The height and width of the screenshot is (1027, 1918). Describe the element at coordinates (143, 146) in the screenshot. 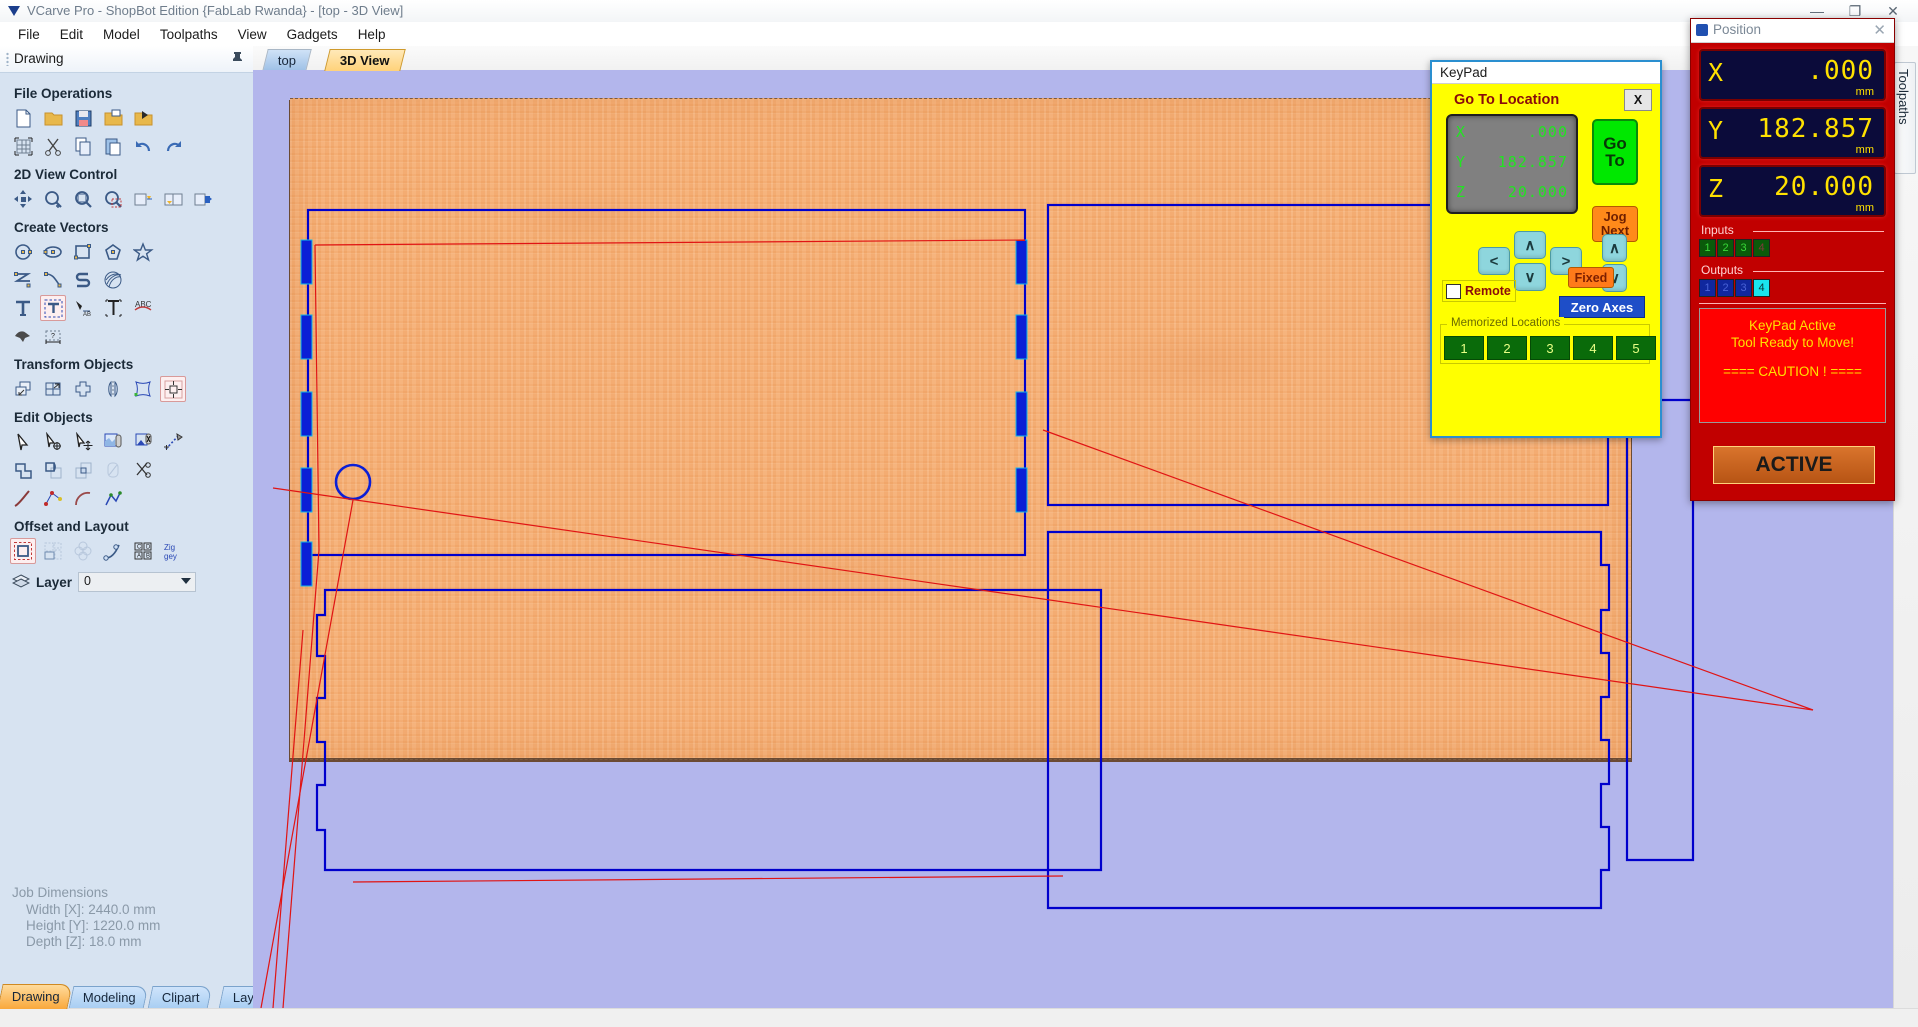

I see `undo-icon` at that location.